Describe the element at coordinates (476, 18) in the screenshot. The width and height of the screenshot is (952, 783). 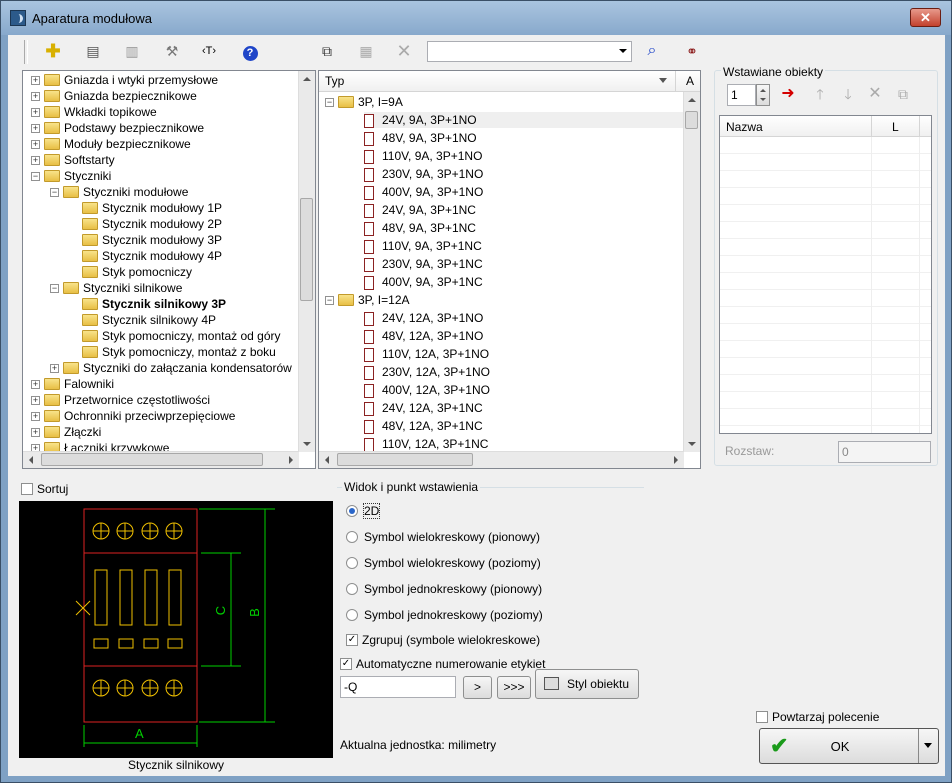
I see `title-bar: Aparatura modułowa ✕` at that location.